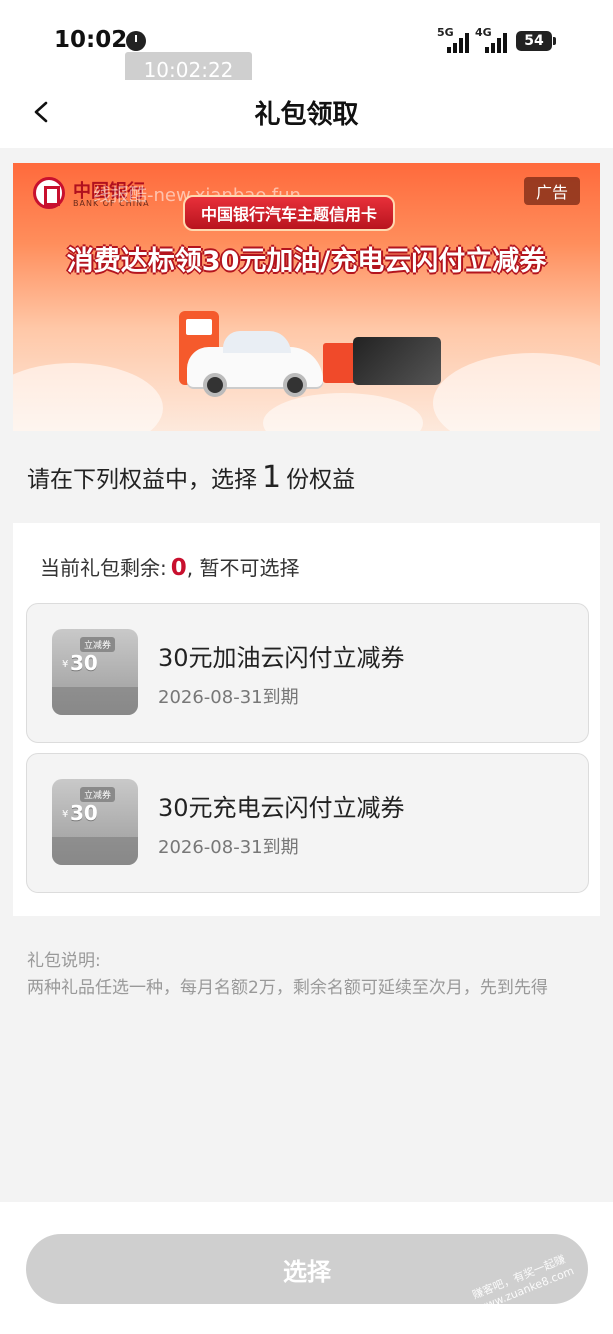  Describe the element at coordinates (303, 353) in the screenshot. I see `car-illustration` at that location.